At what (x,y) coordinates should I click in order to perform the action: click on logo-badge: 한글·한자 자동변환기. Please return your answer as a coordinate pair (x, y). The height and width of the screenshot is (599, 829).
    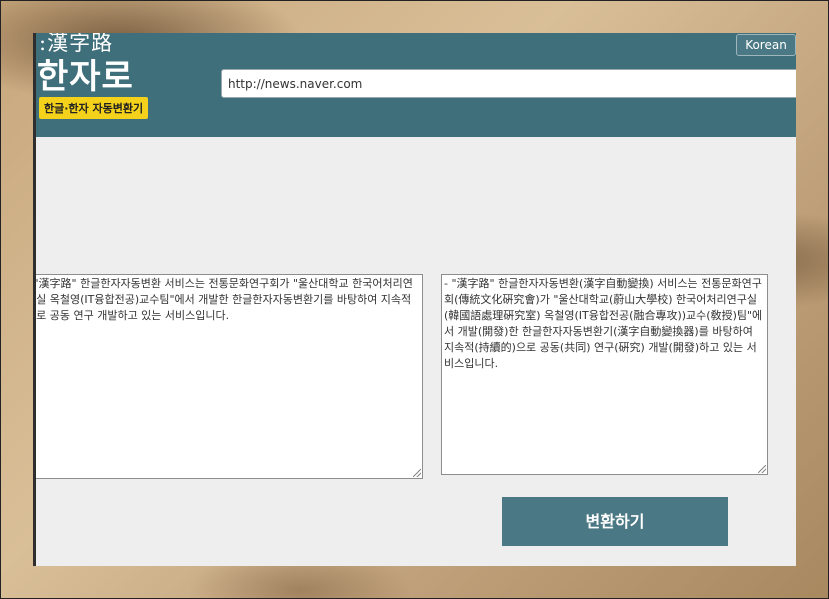
    Looking at the image, I should click on (94, 108).